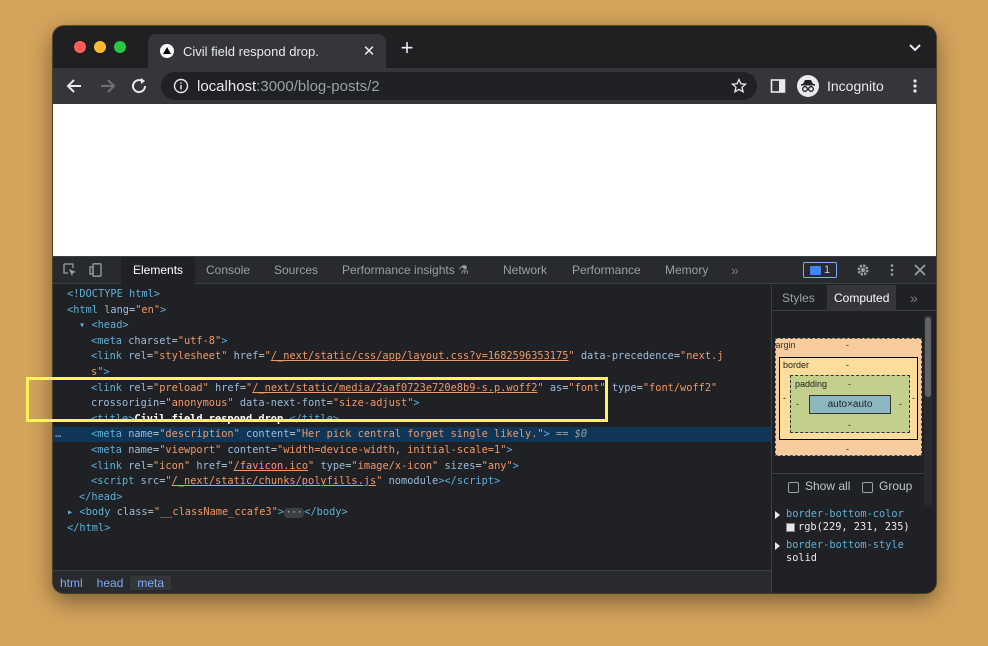 This screenshot has height=646, width=988. Describe the element at coordinates (915, 86) in the screenshot. I see `browser-menu-icon` at that location.